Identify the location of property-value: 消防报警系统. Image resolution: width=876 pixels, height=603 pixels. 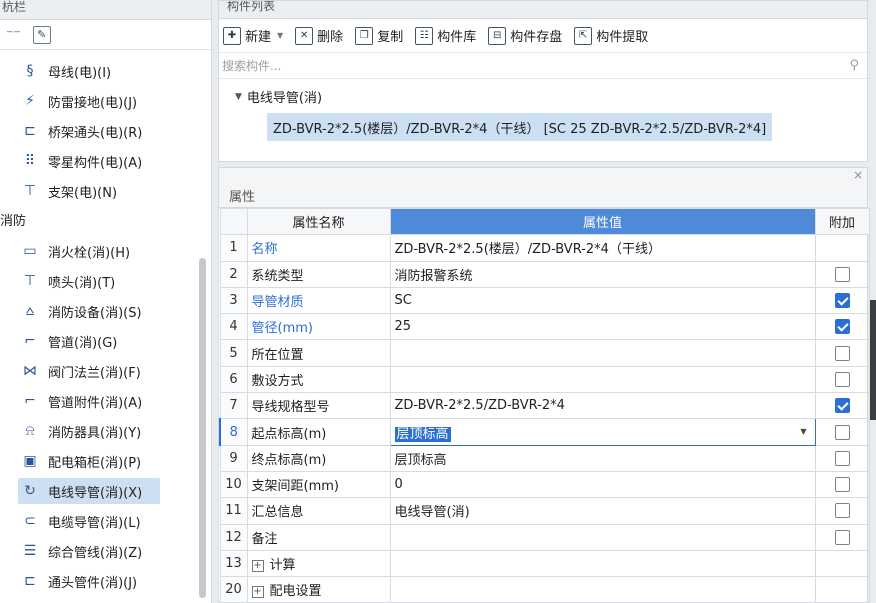
(602, 274).